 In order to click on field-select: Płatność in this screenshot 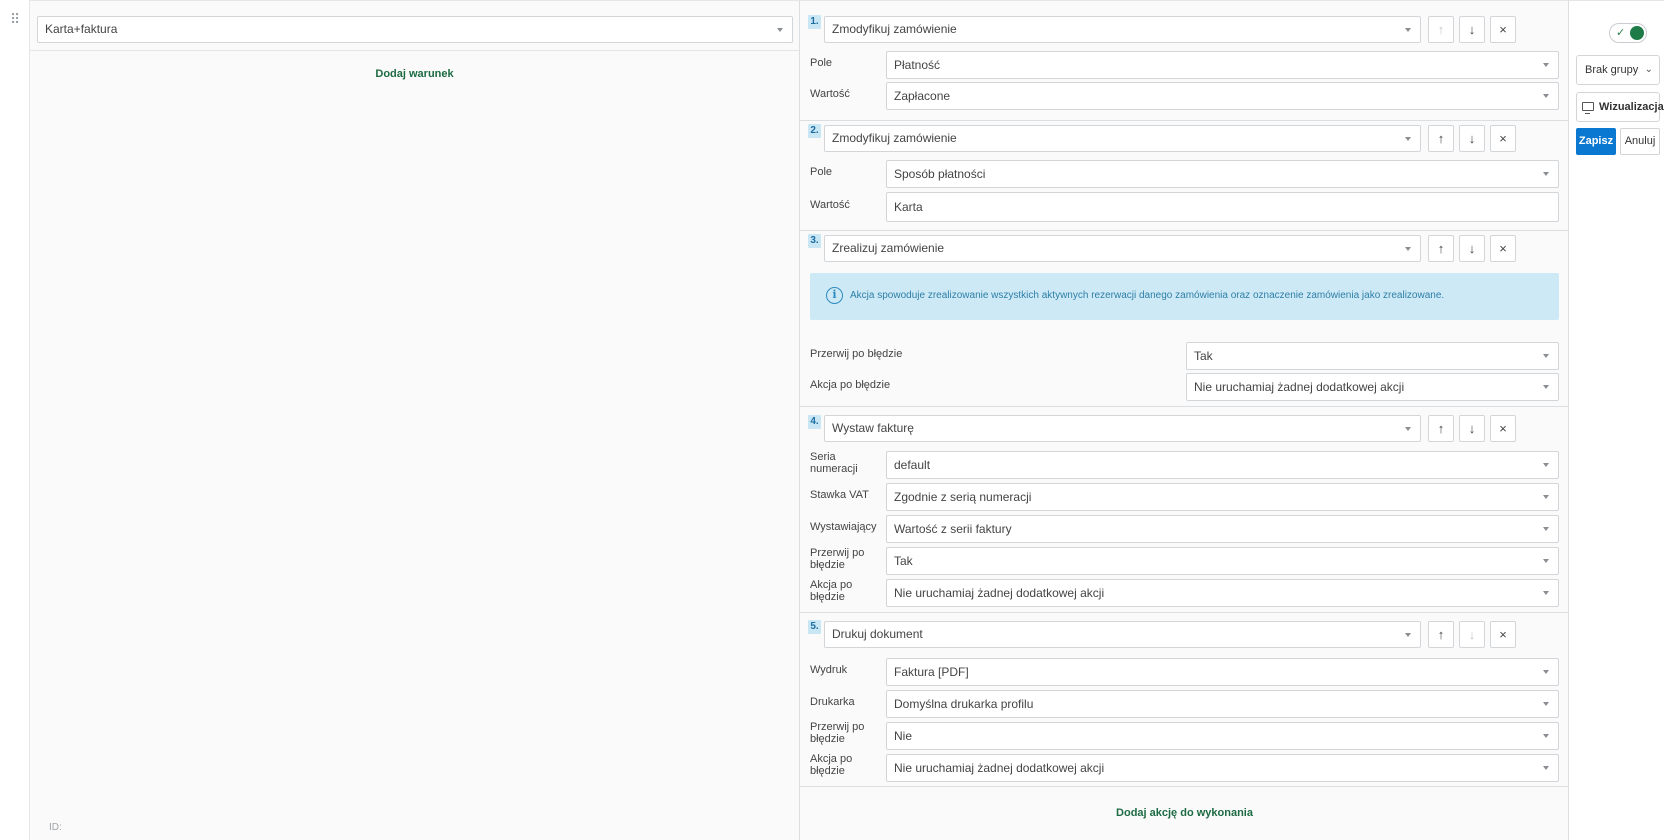, I will do `click(1222, 65)`.